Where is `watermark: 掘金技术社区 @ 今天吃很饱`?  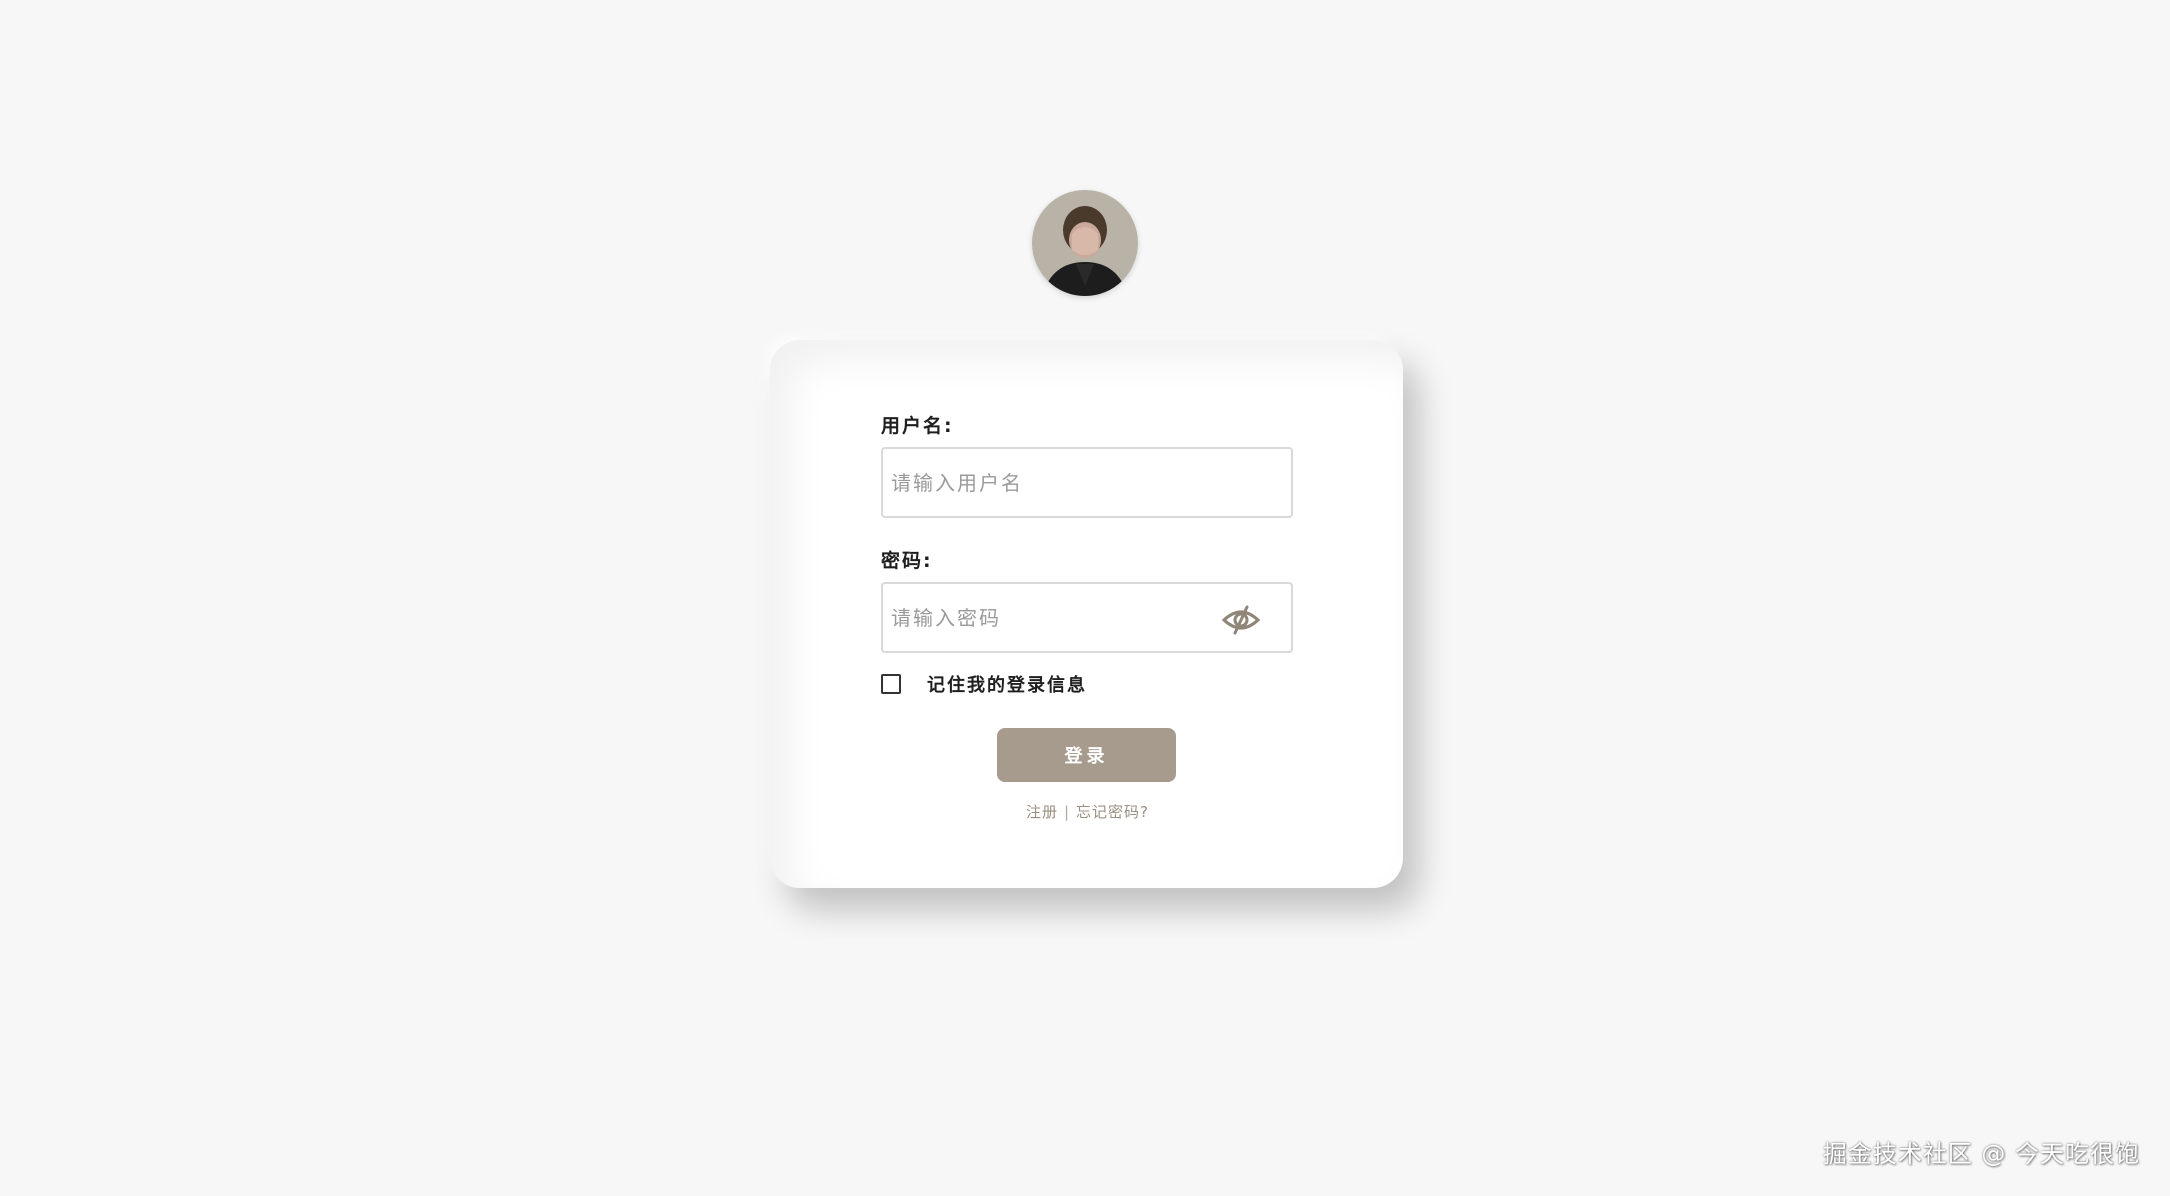 watermark: 掘金技术社区 @ 今天吃很饱 is located at coordinates (1981, 1154).